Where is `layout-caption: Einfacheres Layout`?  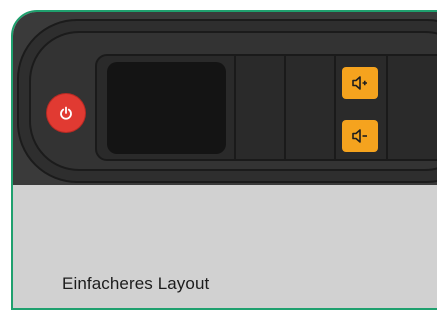 layout-caption: Einfacheres Layout is located at coordinates (136, 283).